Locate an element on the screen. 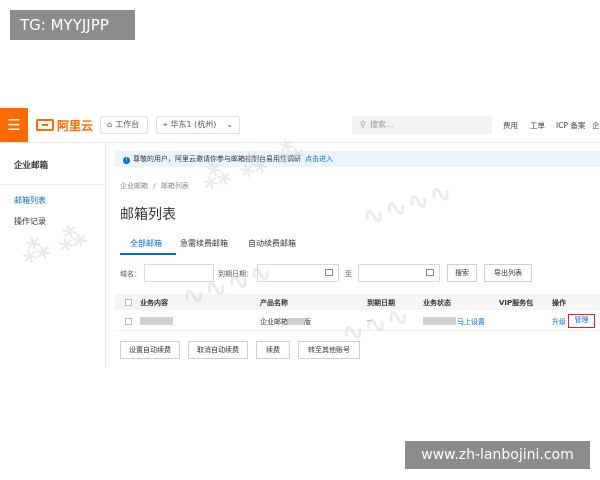 The image size is (600, 480). sidebar-divider is located at coordinates (52, 184).